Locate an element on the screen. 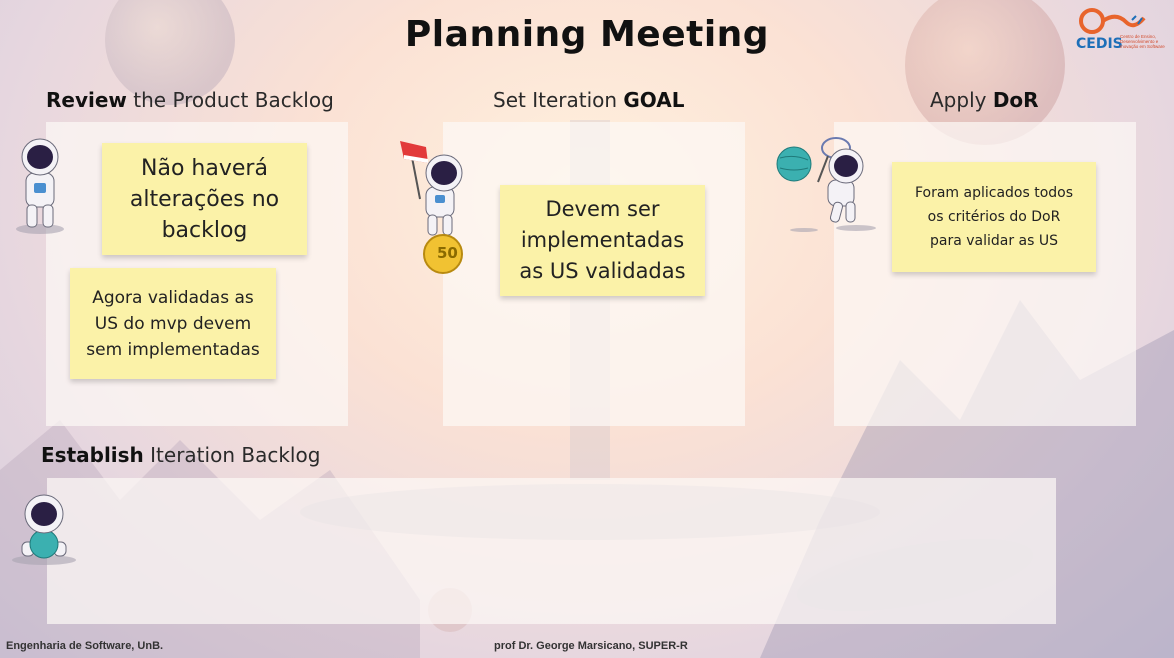 The width and height of the screenshot is (1174, 658). footer-left: Engenharia de Software, UnB. is located at coordinates (85, 646).